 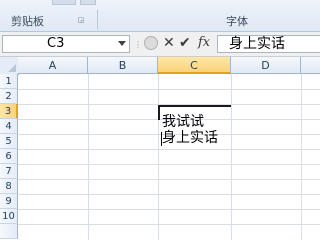 I want to click on formula-bar-button, so click(x=151, y=43).